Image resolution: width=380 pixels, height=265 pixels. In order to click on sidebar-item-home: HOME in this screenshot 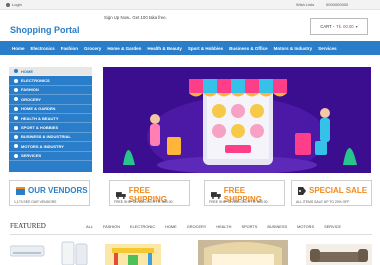, I will do `click(50, 72)`.